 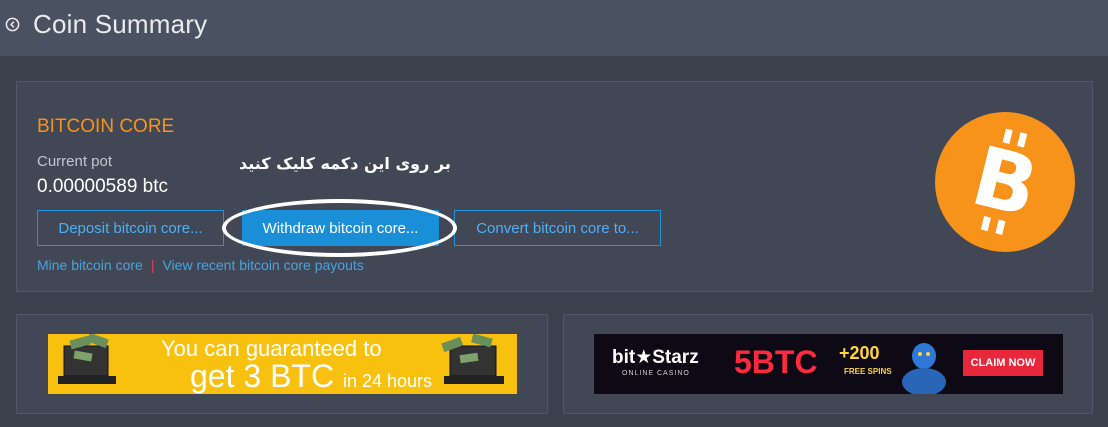 What do you see at coordinates (924, 368) in the screenshot?
I see `genie-mascot-icon` at bounding box center [924, 368].